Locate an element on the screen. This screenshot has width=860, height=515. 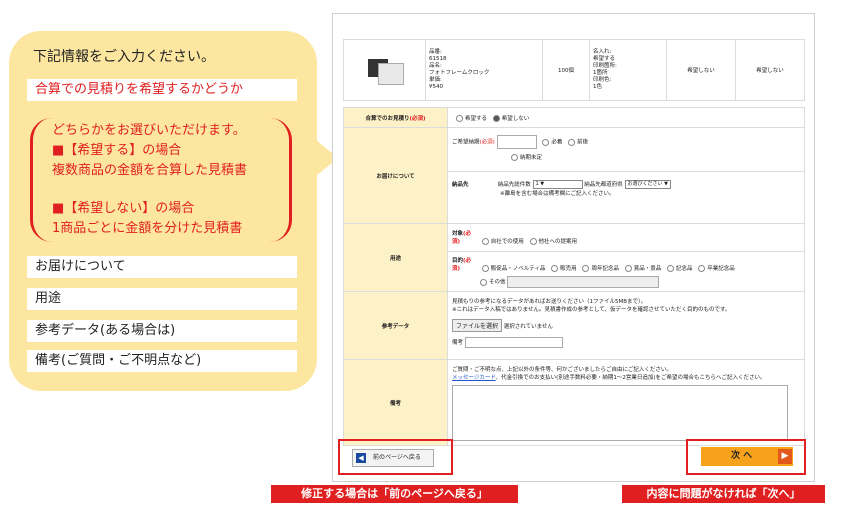
radio-combined-no is located at coordinates (496, 118).